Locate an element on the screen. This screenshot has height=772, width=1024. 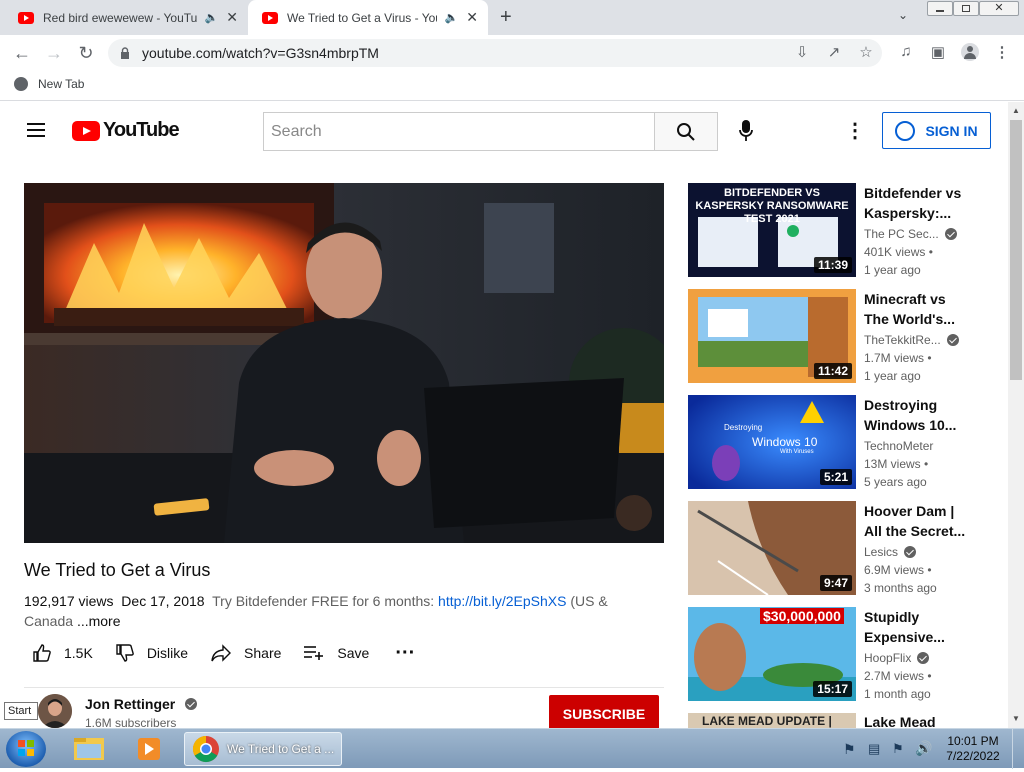
show-desktop-button is located at coordinates (1018, 749).